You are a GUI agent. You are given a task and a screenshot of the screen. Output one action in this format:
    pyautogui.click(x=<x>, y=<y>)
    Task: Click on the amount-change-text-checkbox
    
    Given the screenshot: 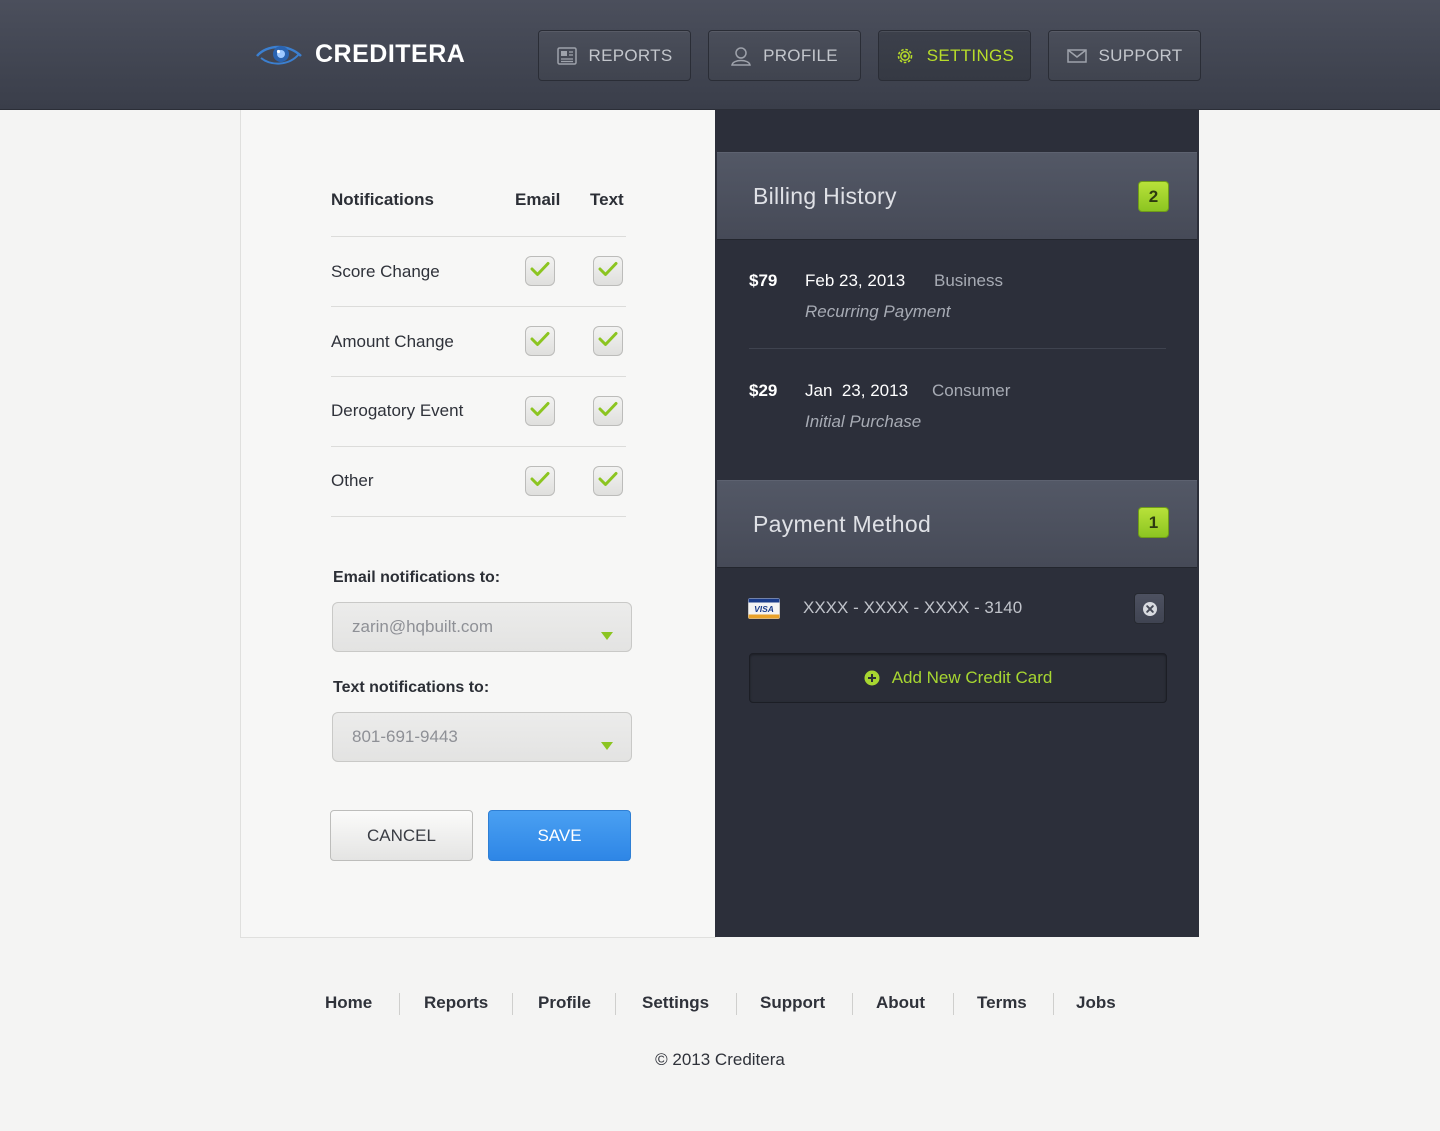 What is the action you would take?
    pyautogui.click(x=608, y=341)
    